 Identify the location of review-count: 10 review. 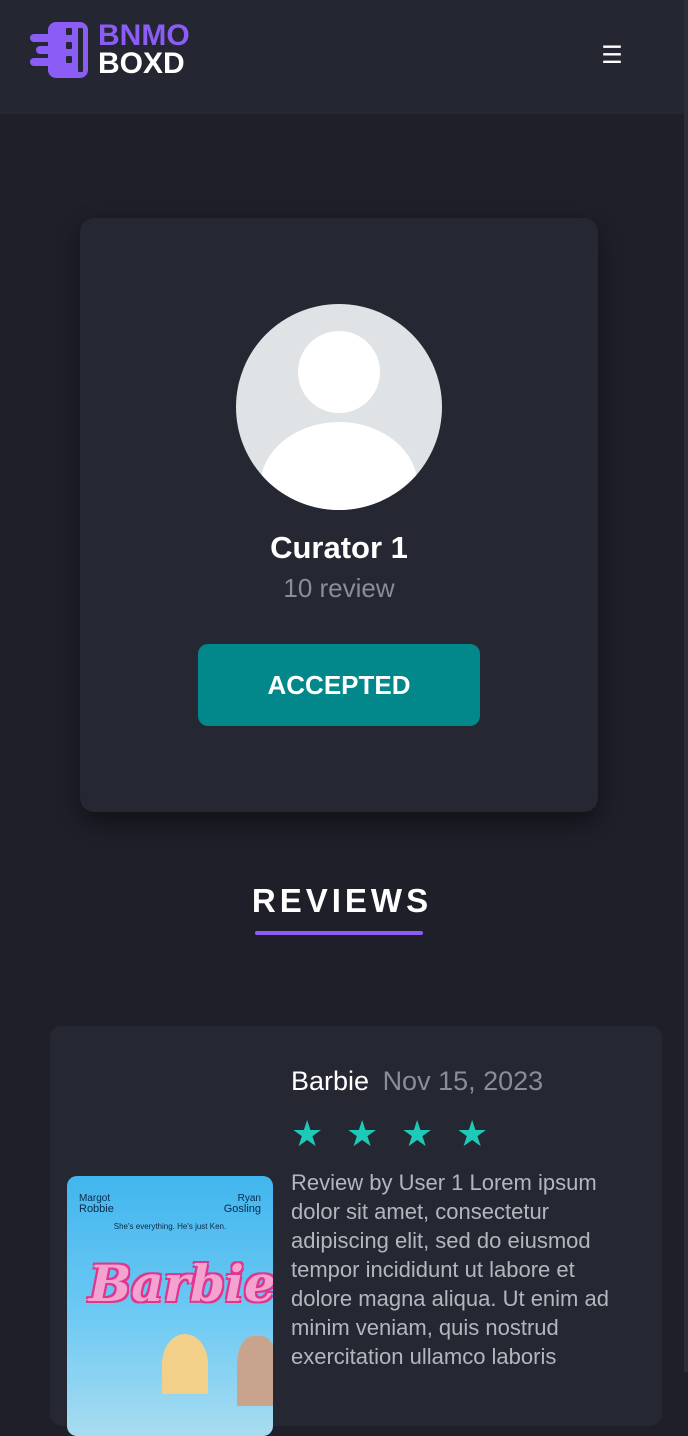
(339, 588).